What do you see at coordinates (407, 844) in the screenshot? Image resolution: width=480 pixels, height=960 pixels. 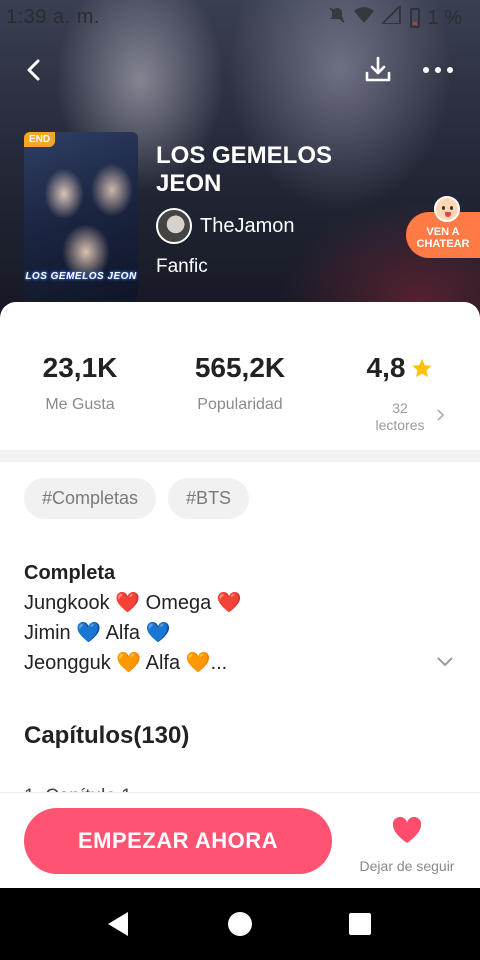 I see `unfollow-button: Dejar de seguir` at bounding box center [407, 844].